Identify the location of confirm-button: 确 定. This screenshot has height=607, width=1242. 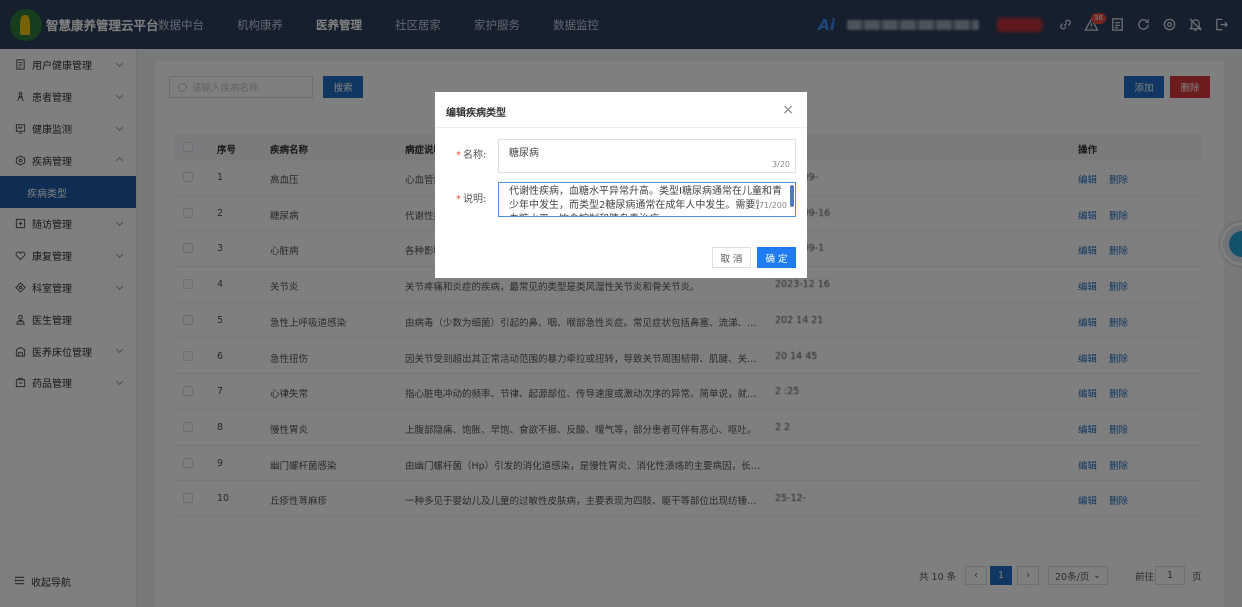
(776, 257).